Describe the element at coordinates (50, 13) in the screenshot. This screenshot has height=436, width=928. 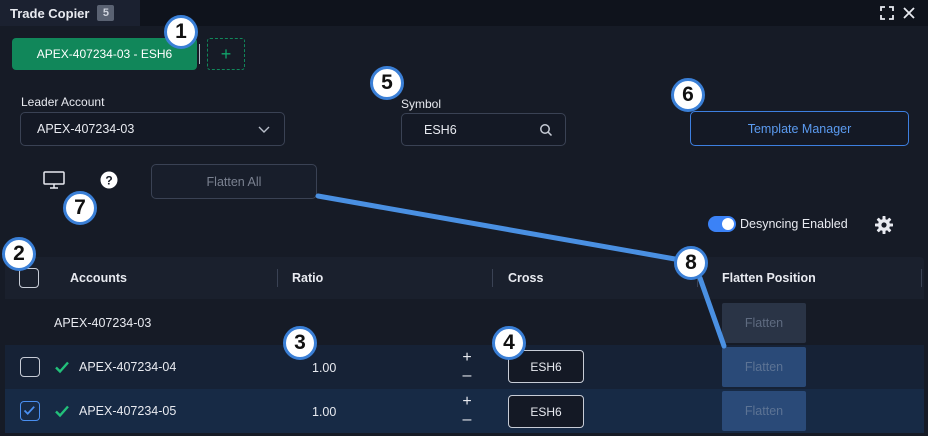
I see `window-title: Trade Copier` at that location.